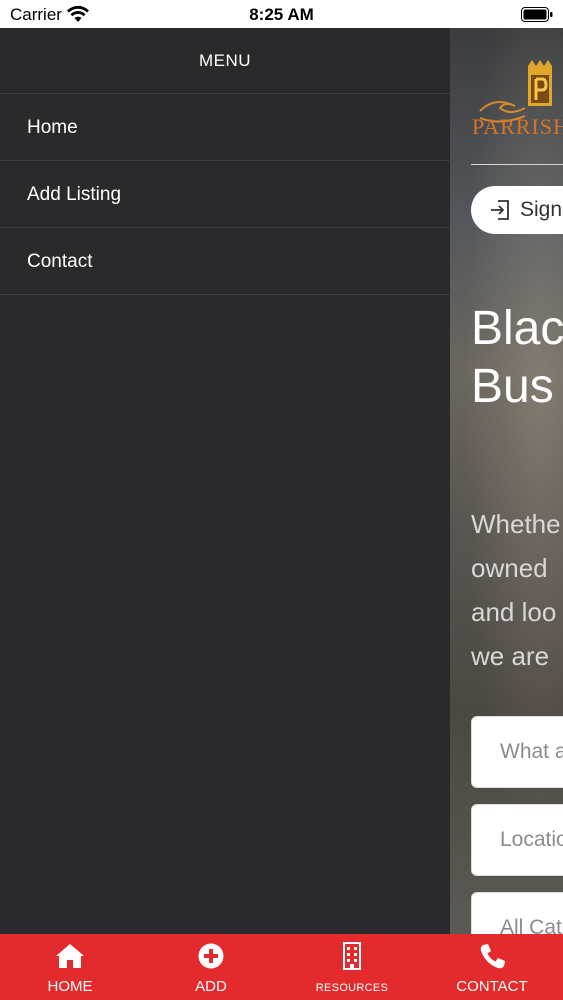 The height and width of the screenshot is (1000, 563). I want to click on category-select: All Cate, so click(517, 913).